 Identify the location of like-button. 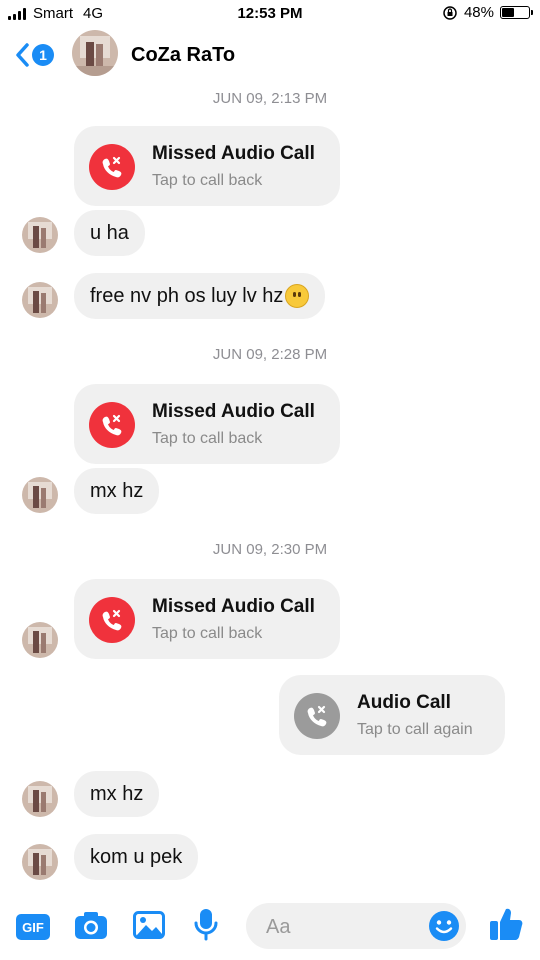
(506, 924).